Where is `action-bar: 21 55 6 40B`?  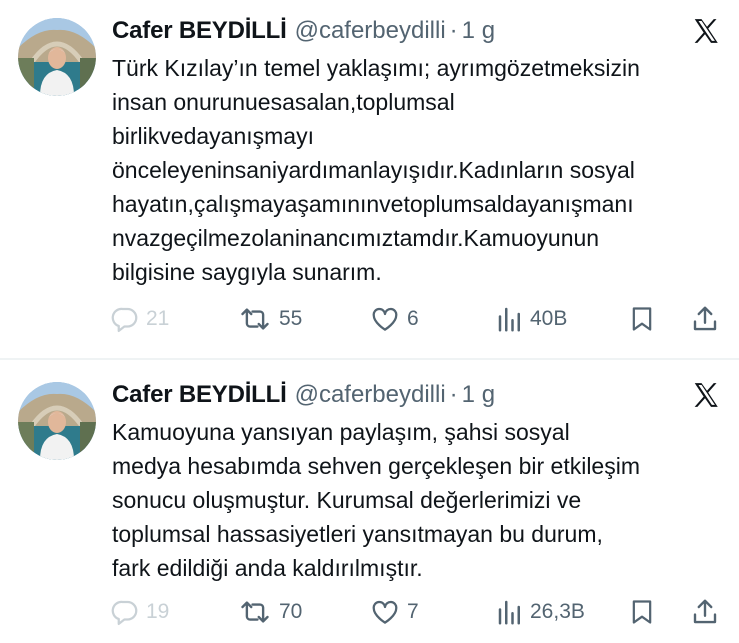
action-bar: 21 55 6 40B is located at coordinates (369, 319).